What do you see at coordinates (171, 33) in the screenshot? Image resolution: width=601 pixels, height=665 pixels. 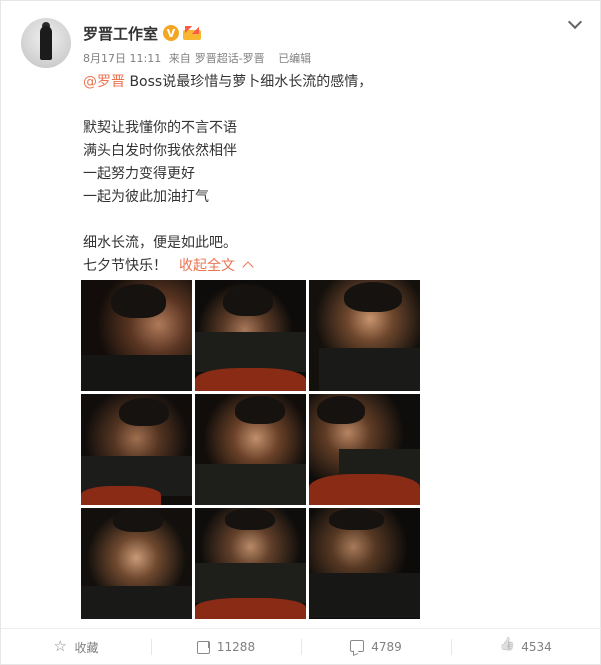 I see `verified-badge-icon: V` at bounding box center [171, 33].